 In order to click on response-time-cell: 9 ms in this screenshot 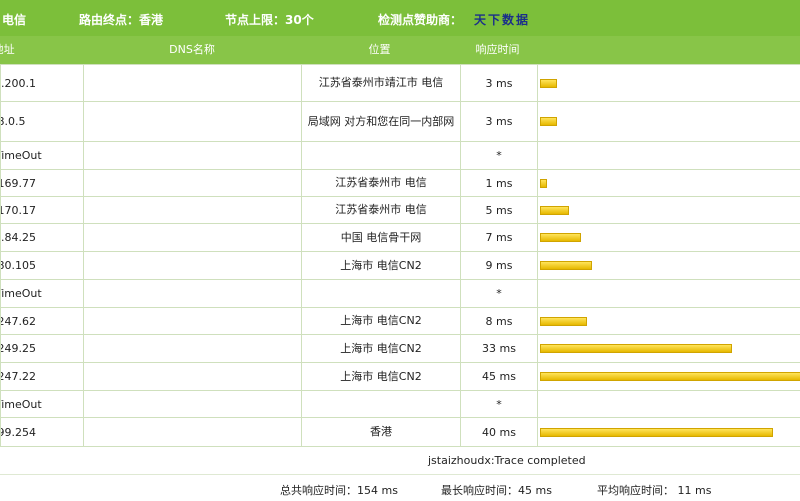, I will do `click(499, 266)`.